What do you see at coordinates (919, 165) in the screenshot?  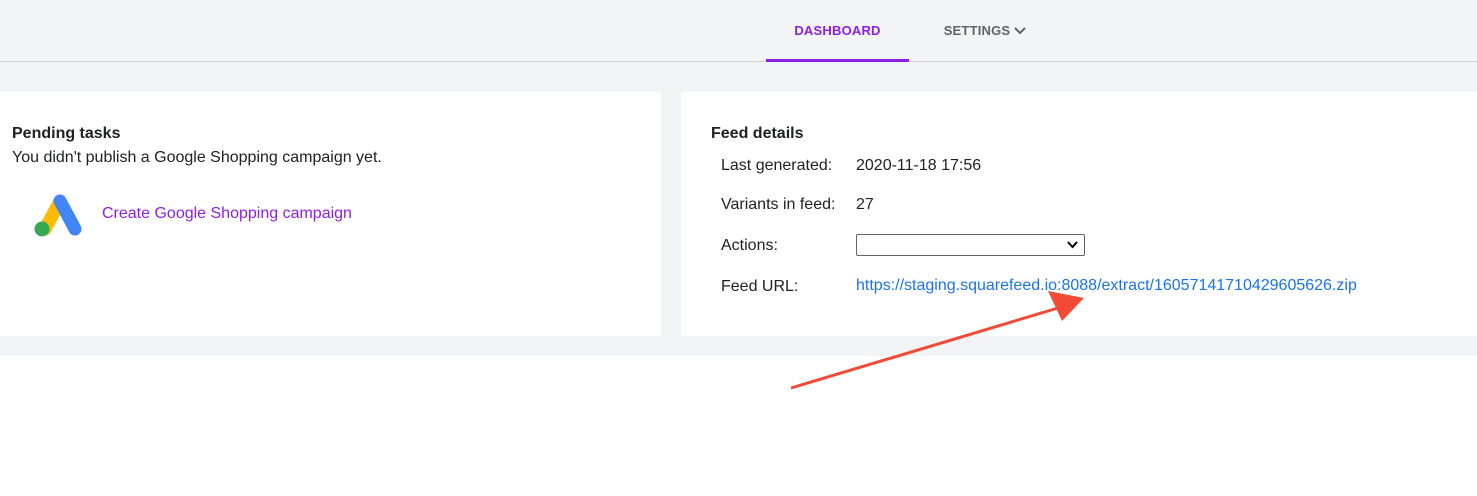 I see `last-generated-value: 2020-11-18 17:56` at bounding box center [919, 165].